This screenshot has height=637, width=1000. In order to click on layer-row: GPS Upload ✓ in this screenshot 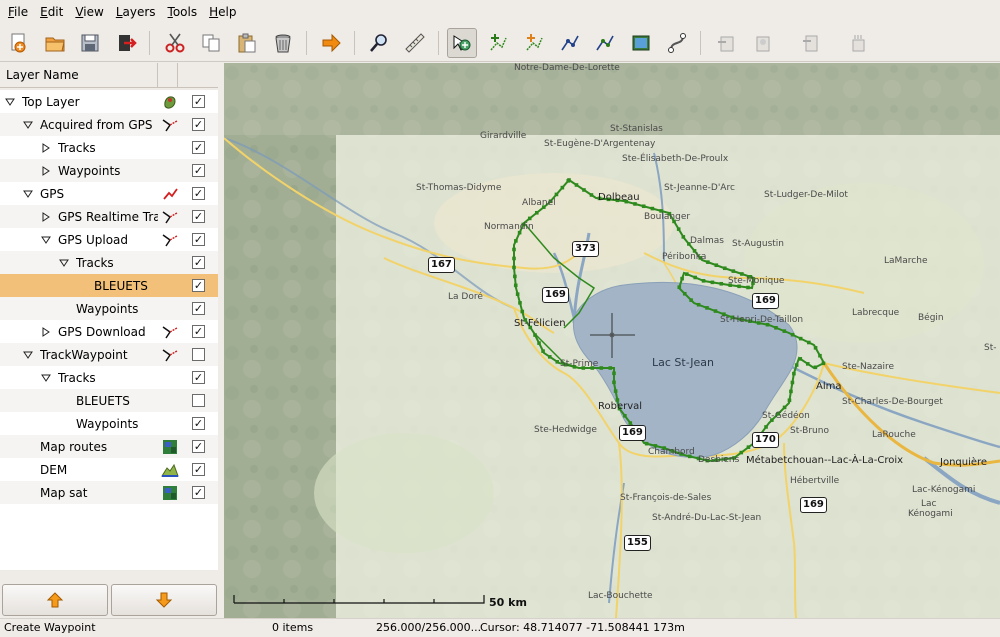, I will do `click(109, 239)`.